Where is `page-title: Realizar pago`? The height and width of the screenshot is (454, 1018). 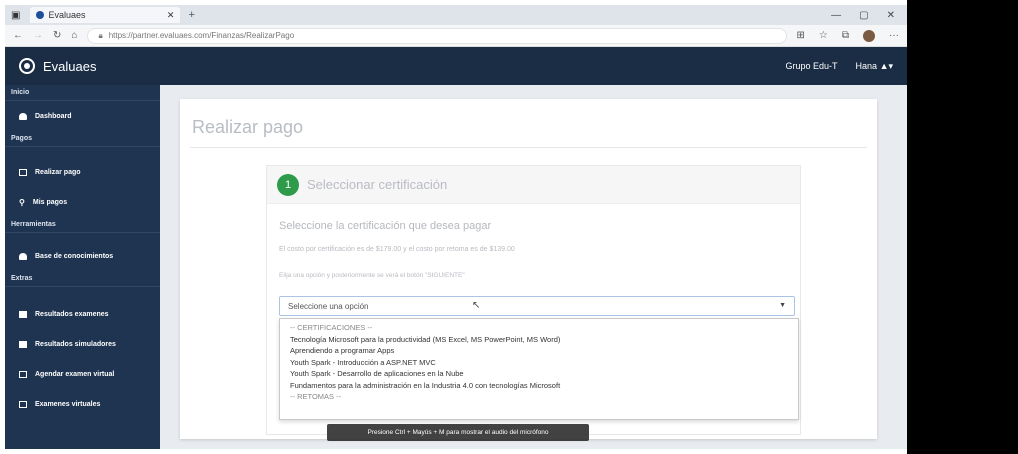
page-title: Realizar pago is located at coordinates (248, 127).